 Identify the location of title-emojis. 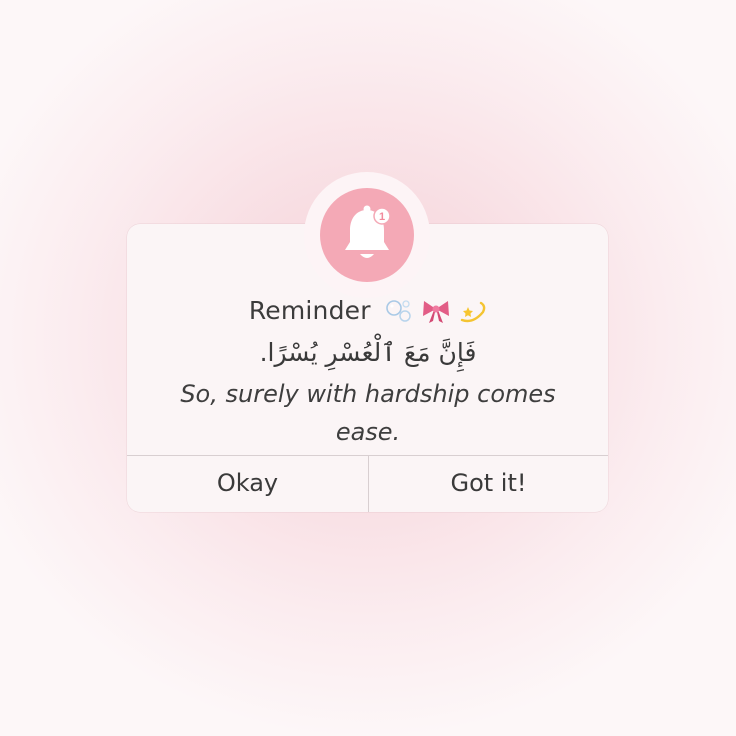
(436, 309).